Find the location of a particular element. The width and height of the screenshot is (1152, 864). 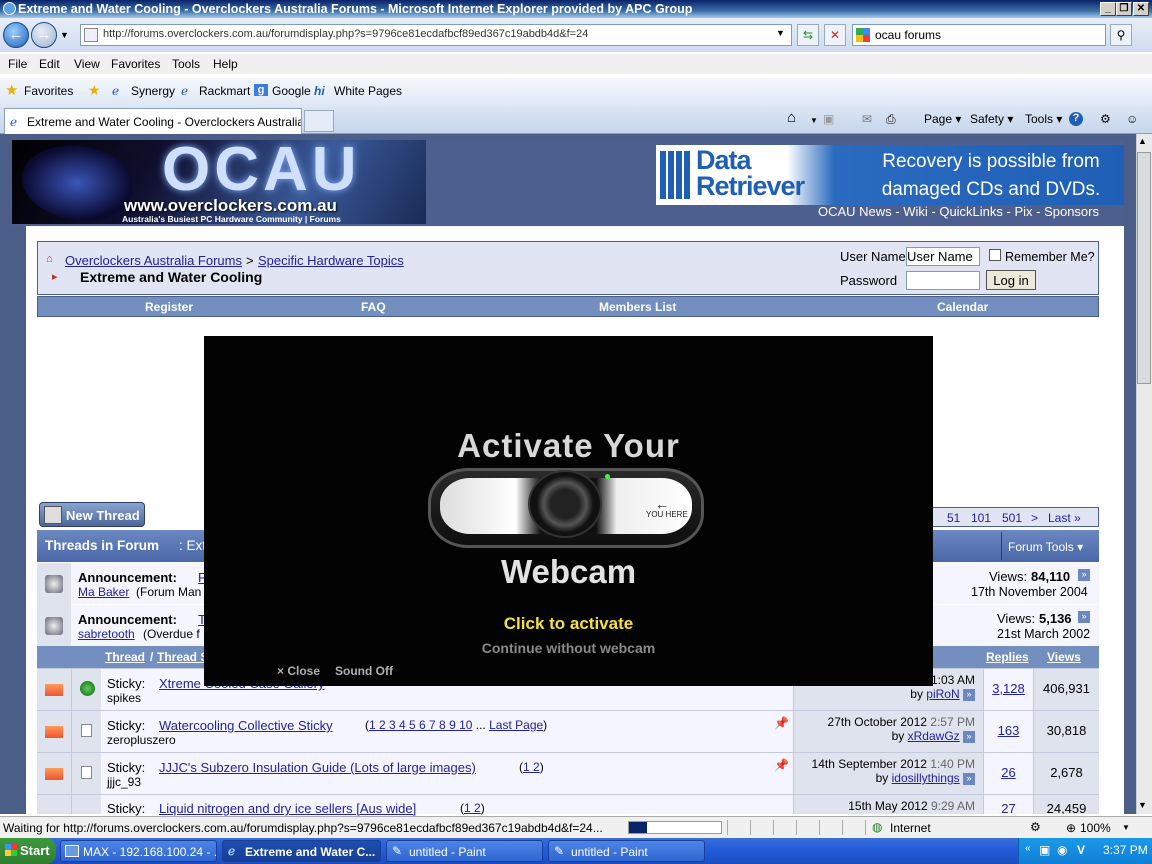

thread-title: Watercooling Collective Sticky is located at coordinates (246, 725).